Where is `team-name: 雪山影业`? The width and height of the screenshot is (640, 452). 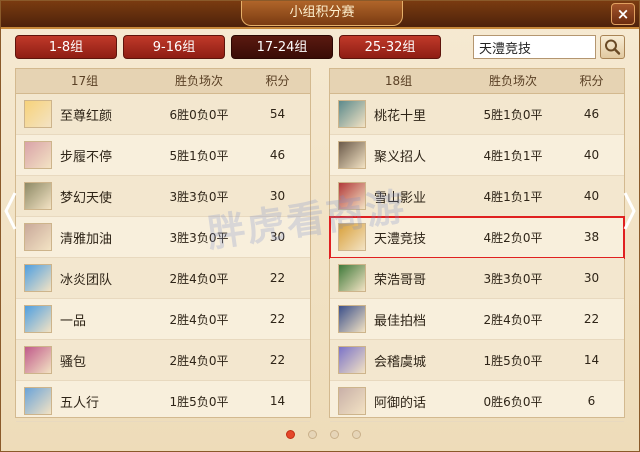
team-name: 雪山影业 is located at coordinates (400, 198).